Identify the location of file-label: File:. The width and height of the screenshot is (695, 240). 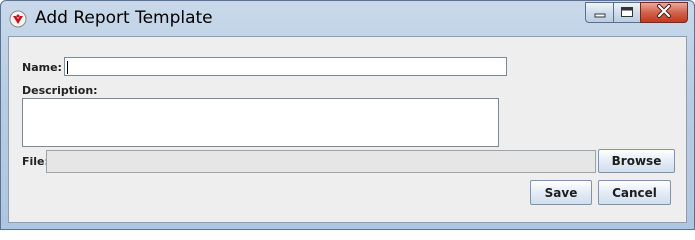
(35, 161).